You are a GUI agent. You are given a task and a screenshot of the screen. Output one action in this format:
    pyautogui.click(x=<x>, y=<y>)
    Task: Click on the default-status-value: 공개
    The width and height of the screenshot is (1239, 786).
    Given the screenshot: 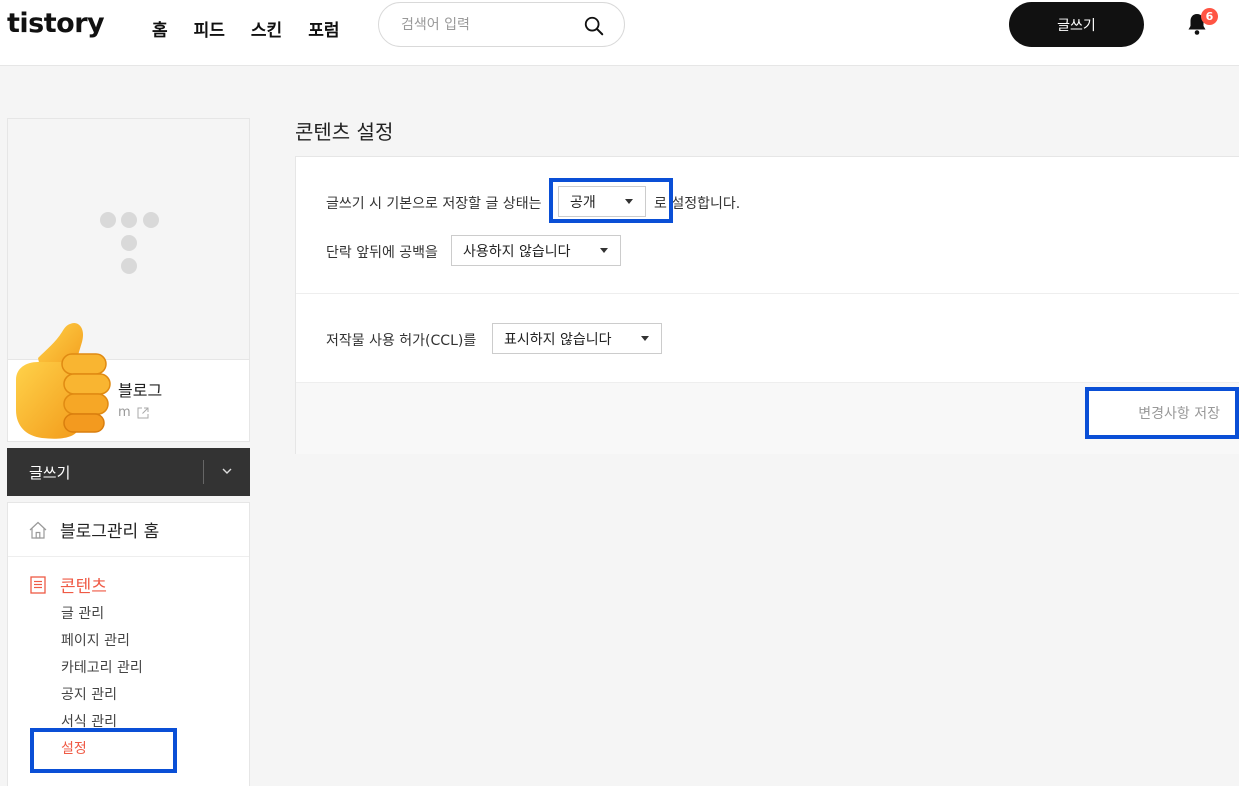 What is the action you would take?
    pyautogui.click(x=583, y=202)
    